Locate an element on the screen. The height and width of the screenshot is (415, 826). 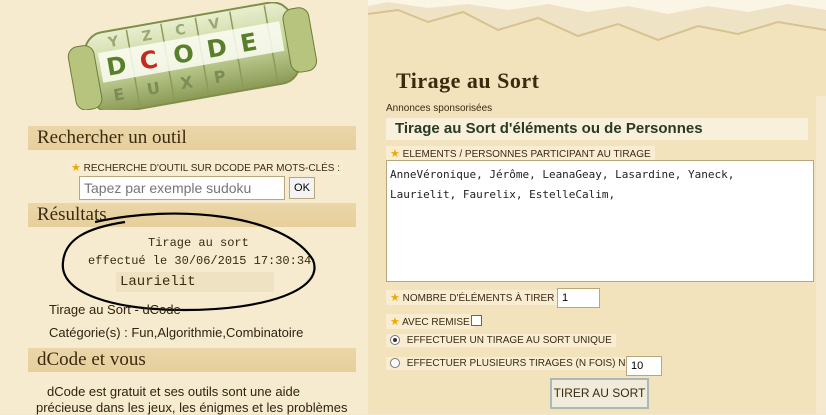
remise-checkbox is located at coordinates (476, 320).